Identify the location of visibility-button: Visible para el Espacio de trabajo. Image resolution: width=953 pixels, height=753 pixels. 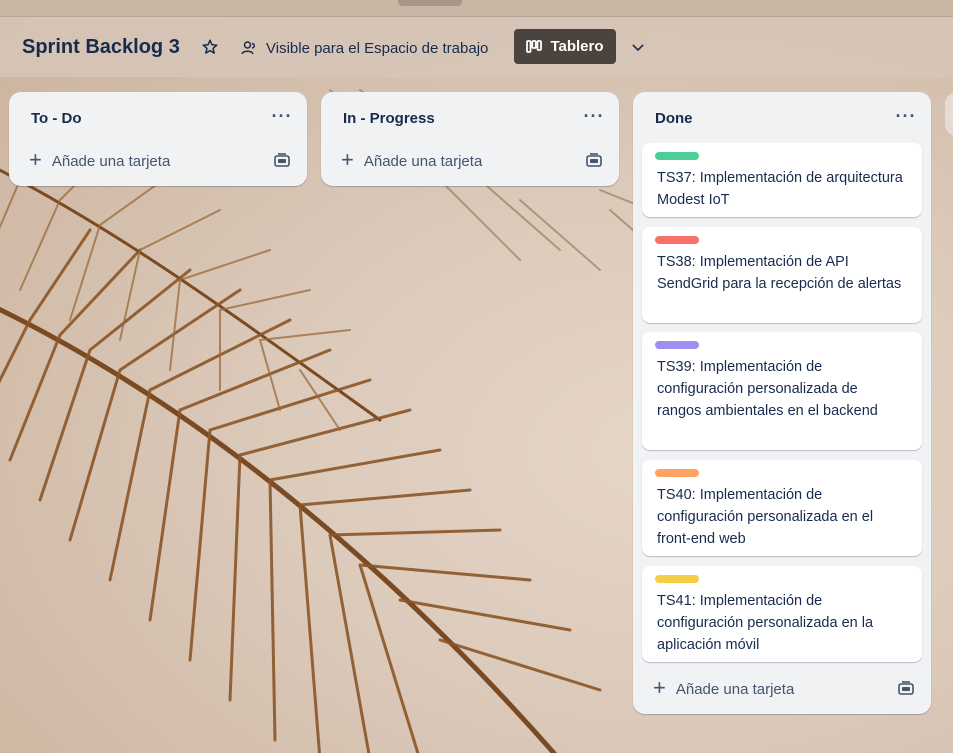
(364, 48).